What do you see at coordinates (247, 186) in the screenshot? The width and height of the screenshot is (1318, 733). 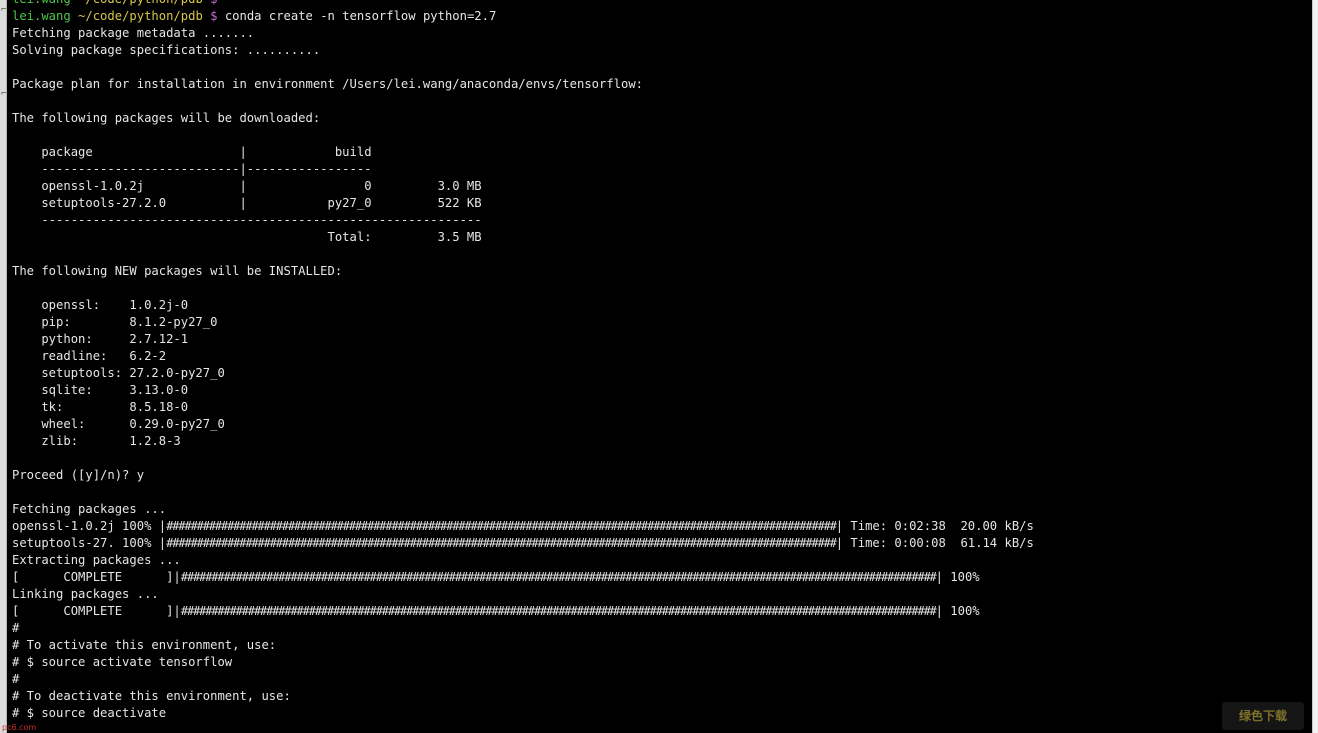 I see `table-row: openssl-1.0.2j | 0 3.0 MB` at bounding box center [247, 186].